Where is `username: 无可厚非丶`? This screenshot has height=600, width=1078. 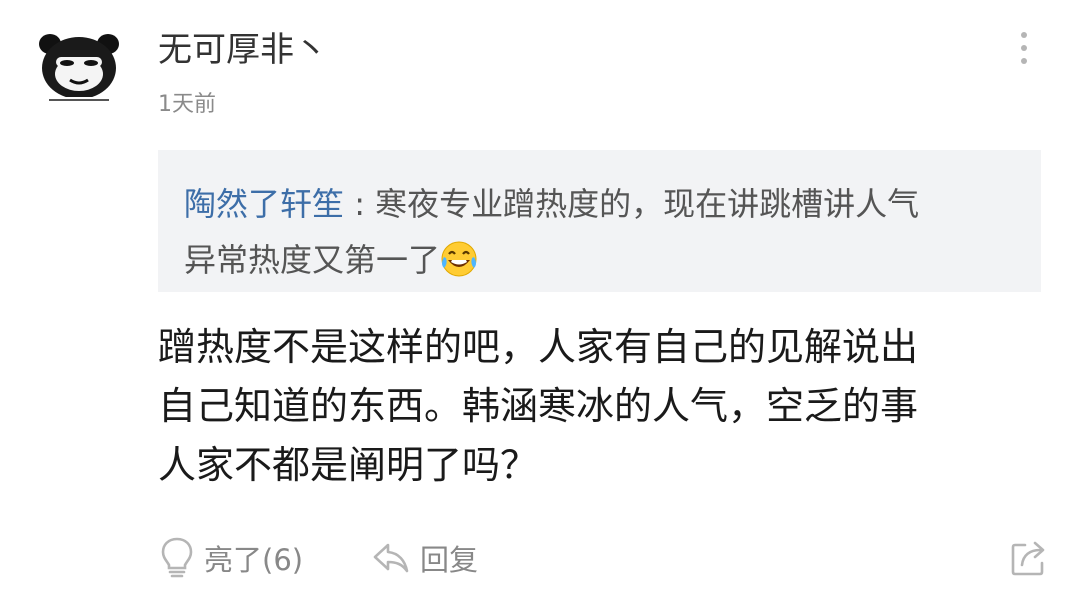 username: 无可厚非丶 is located at coordinates (243, 50).